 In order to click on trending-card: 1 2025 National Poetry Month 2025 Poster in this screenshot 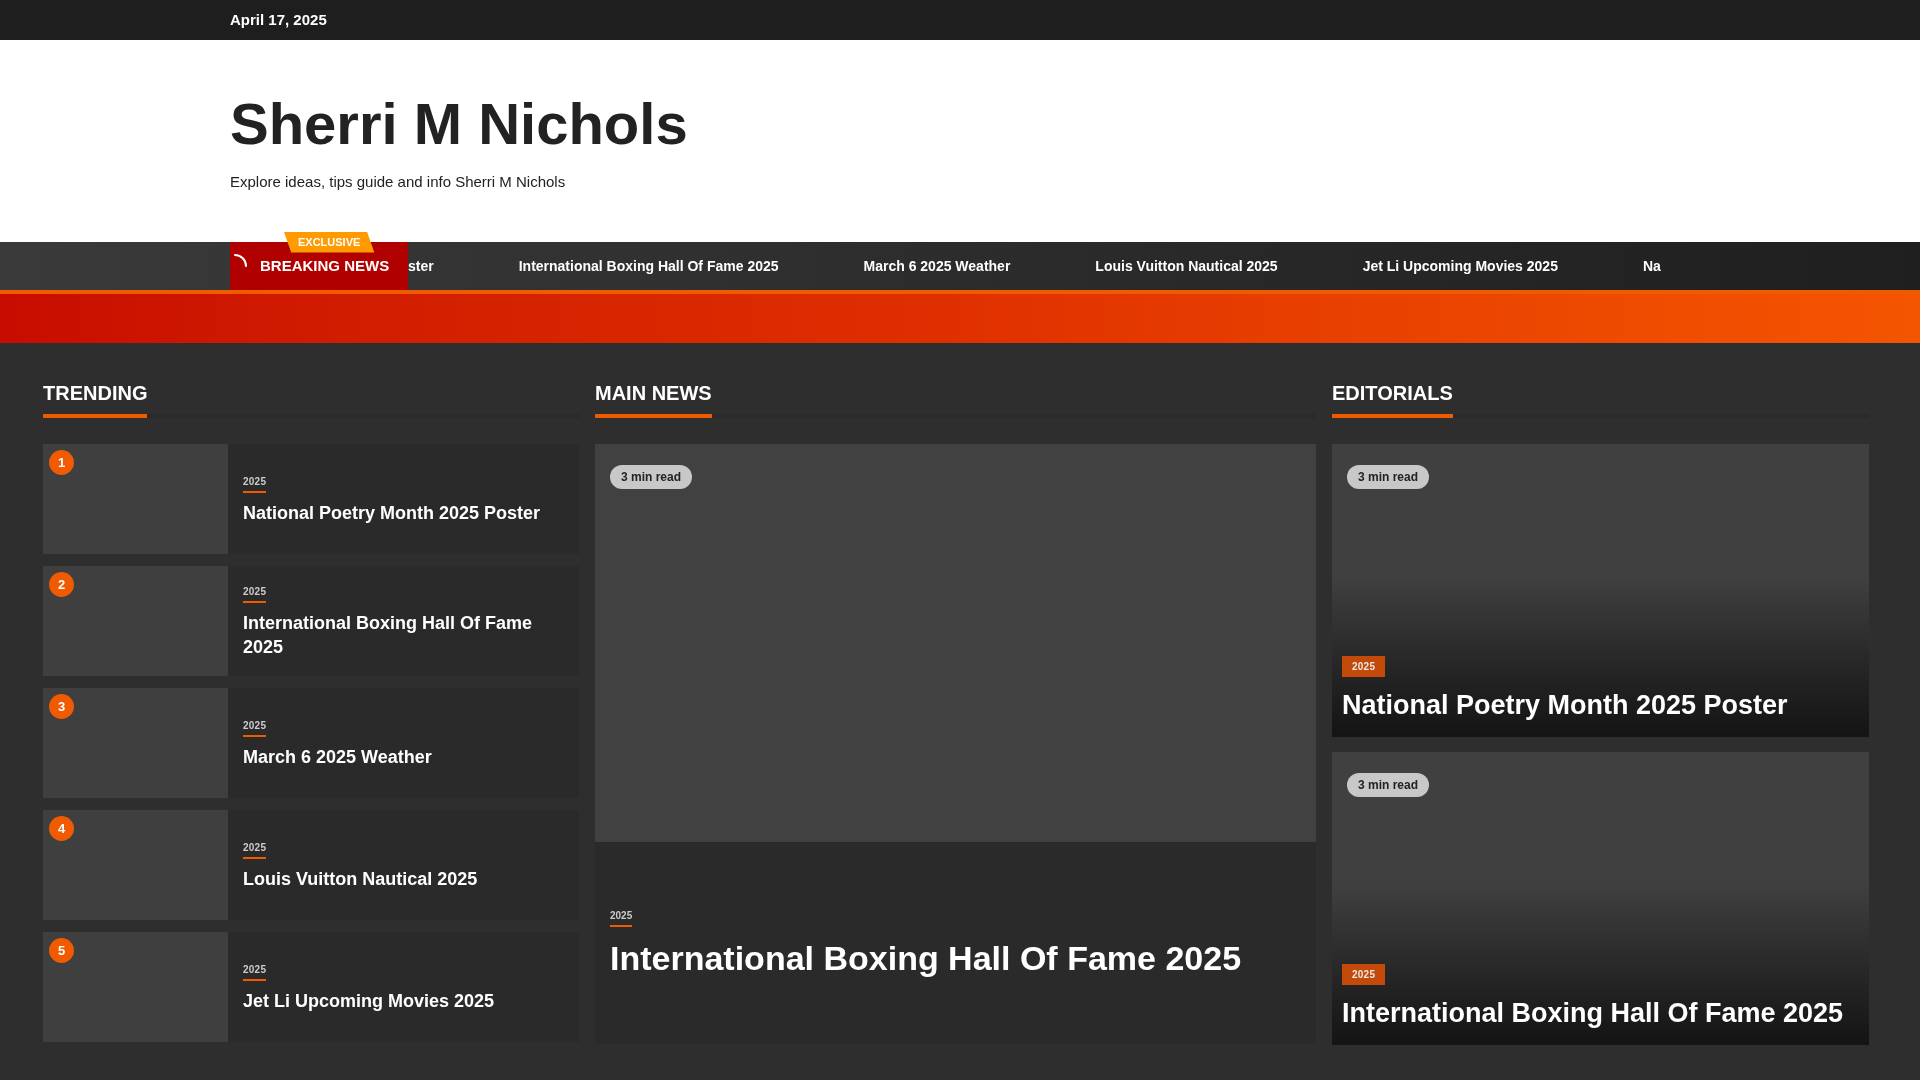, I will do `click(311, 499)`.